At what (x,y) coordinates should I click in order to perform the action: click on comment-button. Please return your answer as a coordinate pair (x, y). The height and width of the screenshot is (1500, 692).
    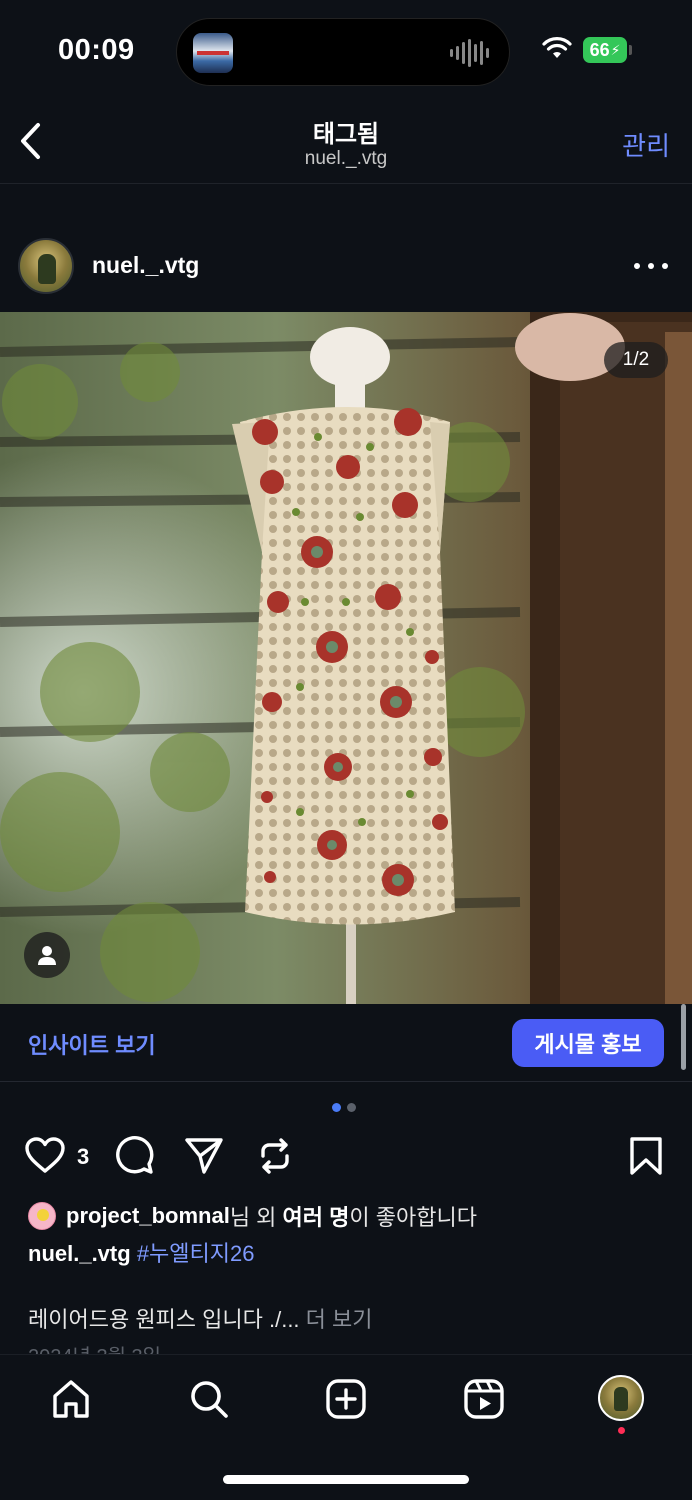
    Looking at the image, I should click on (134, 1156).